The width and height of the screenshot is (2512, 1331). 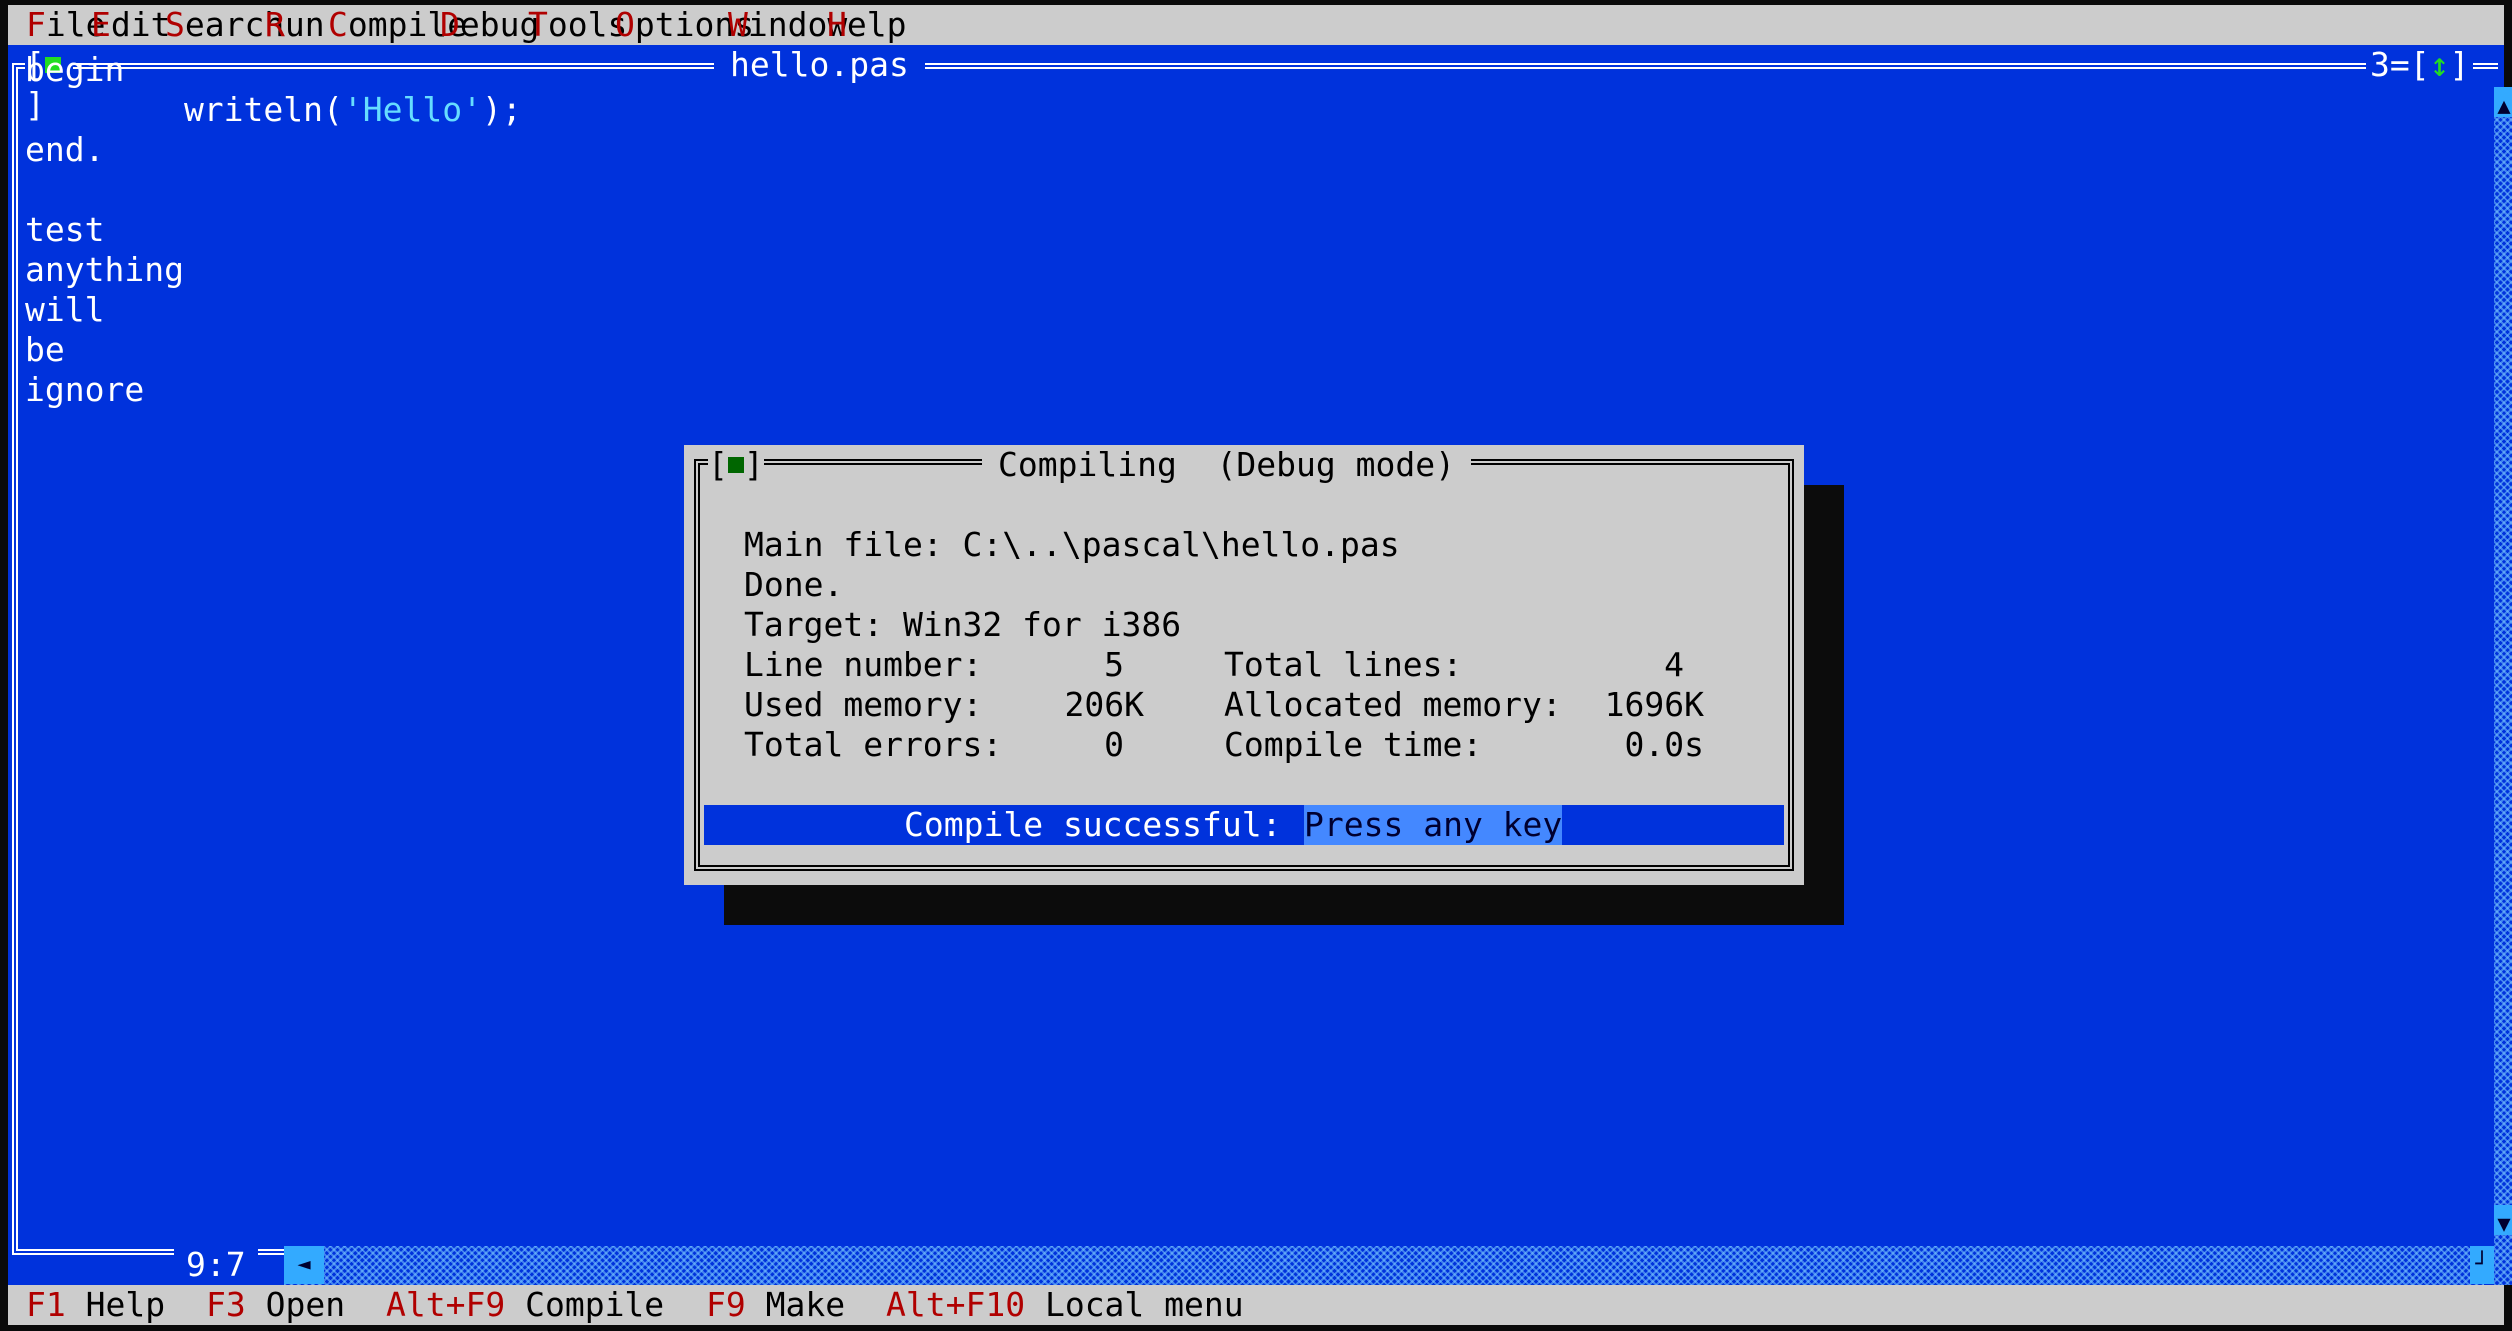 I want to click on menu-edit: Edit, so click(x=130, y=25).